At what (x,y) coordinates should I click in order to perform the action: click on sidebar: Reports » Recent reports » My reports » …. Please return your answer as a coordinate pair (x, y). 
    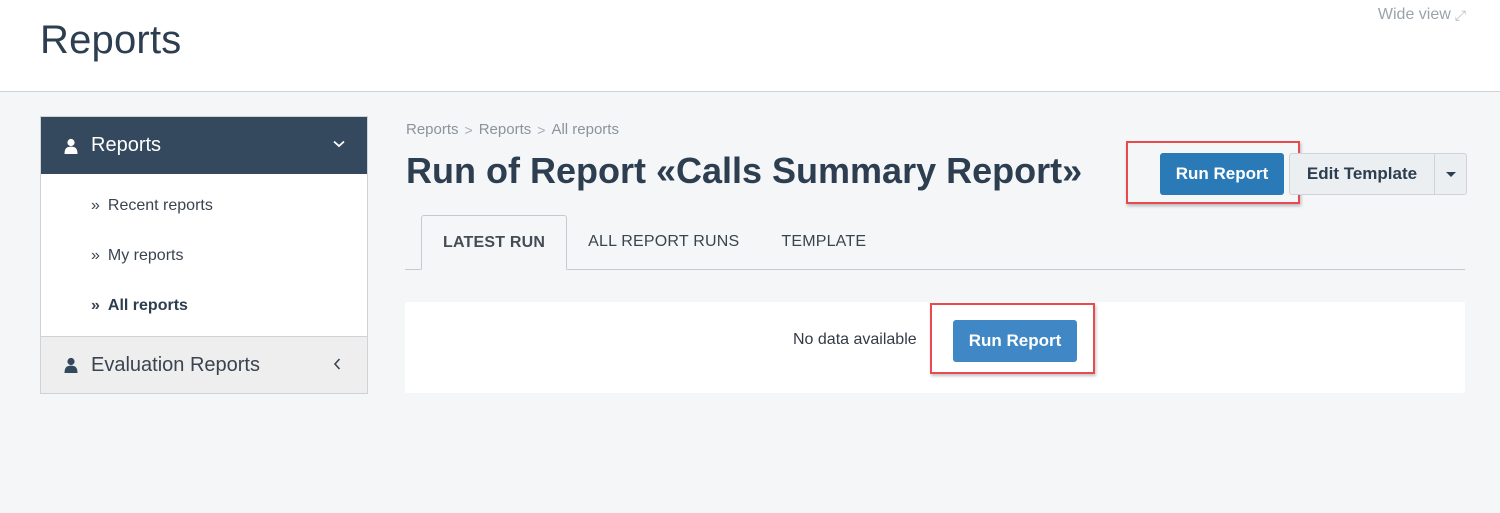
    Looking at the image, I should click on (204, 255).